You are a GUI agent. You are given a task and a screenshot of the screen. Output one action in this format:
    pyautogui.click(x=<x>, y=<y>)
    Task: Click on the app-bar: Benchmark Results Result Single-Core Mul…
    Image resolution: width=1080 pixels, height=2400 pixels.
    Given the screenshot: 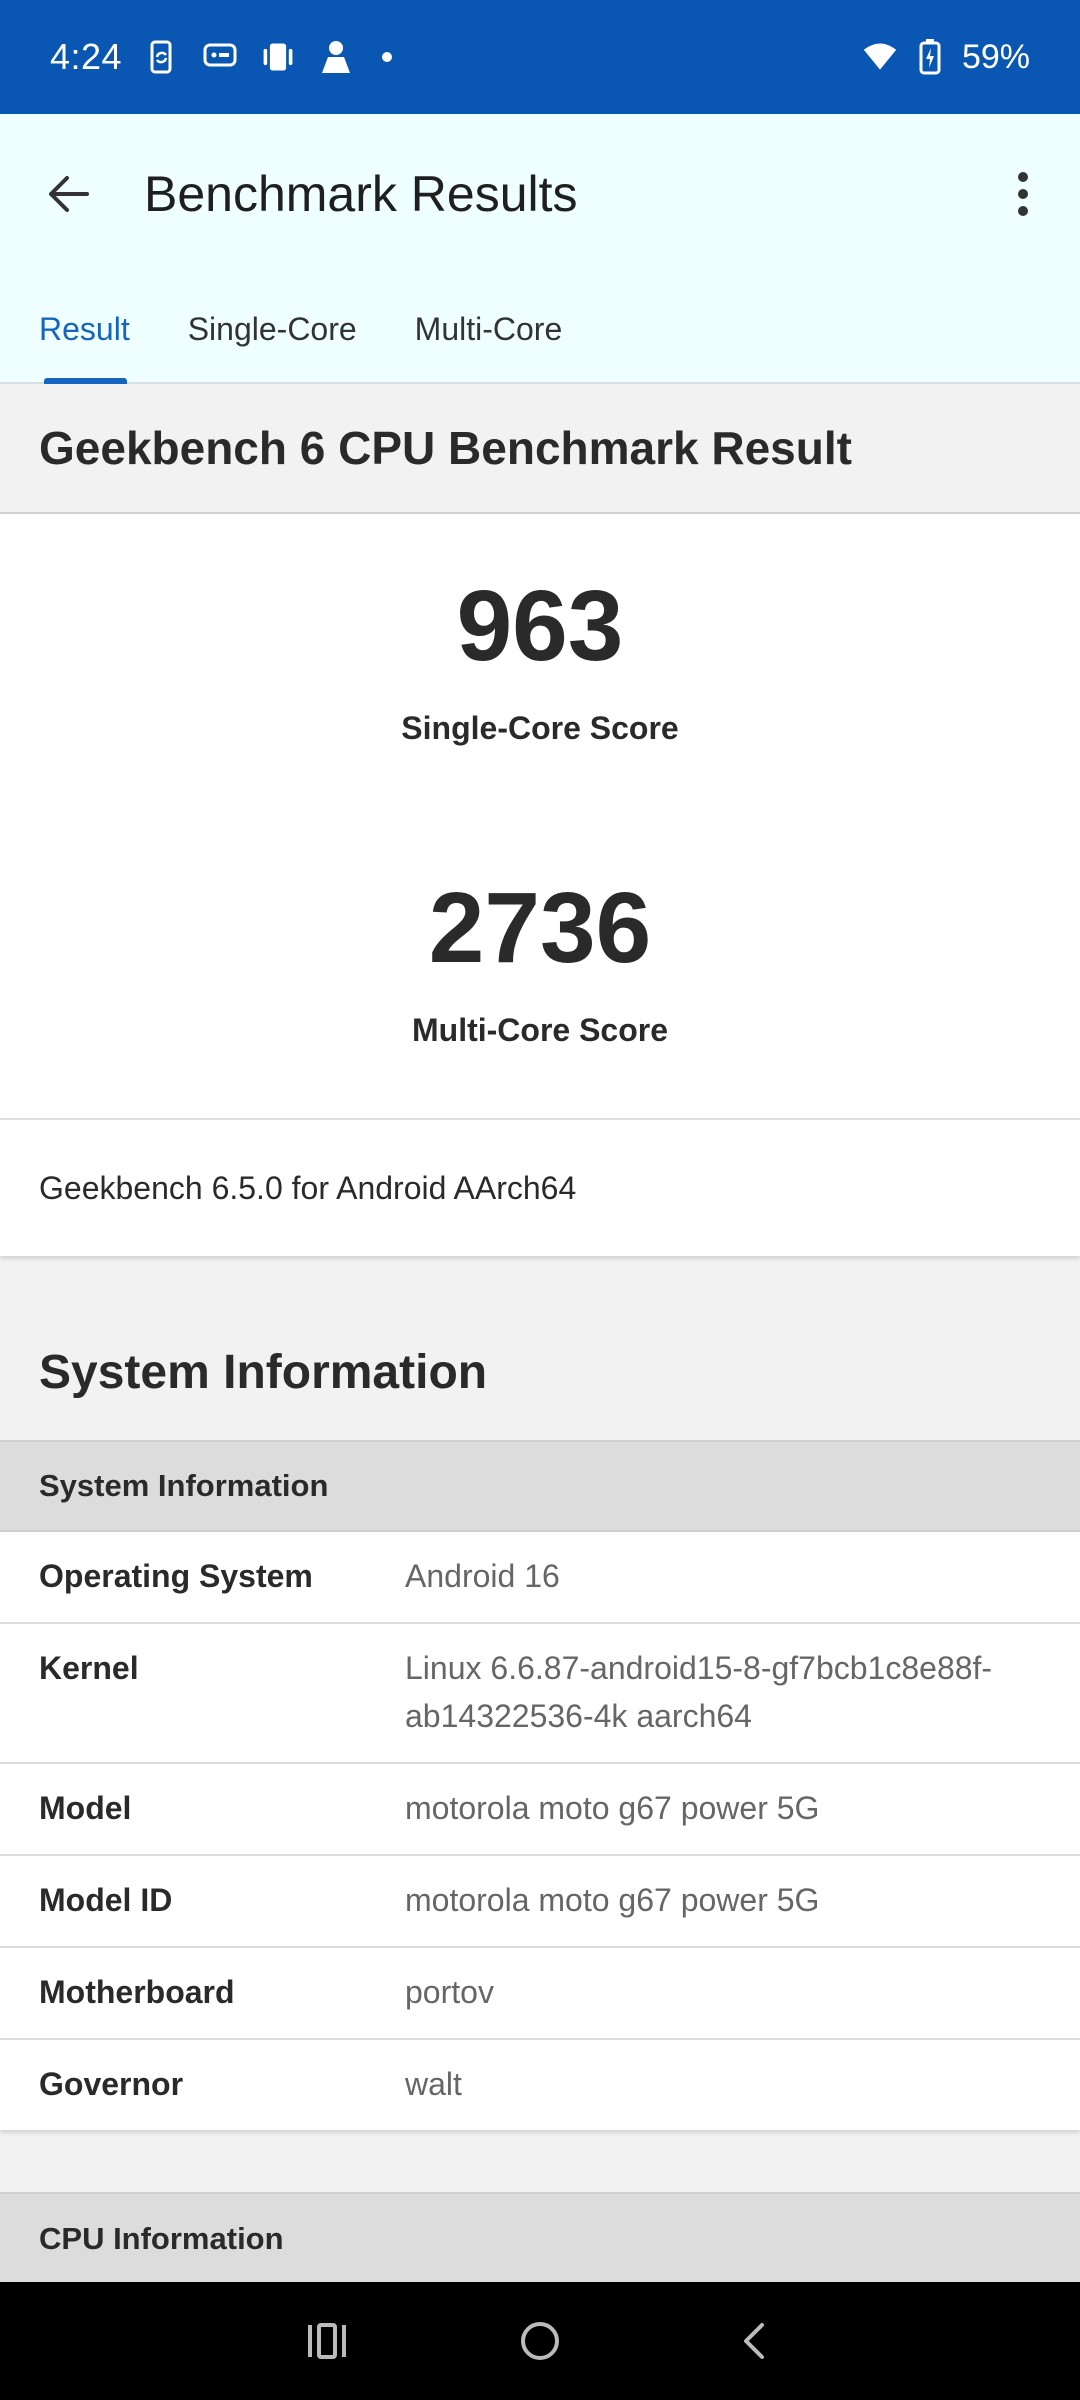 What is the action you would take?
    pyautogui.click(x=540, y=249)
    